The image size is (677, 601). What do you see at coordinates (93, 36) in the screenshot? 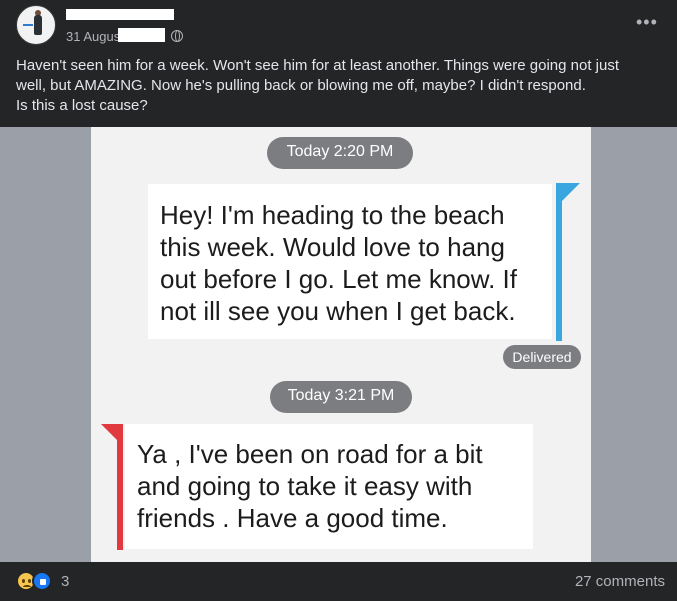
I see `post-date: 31 Augus` at bounding box center [93, 36].